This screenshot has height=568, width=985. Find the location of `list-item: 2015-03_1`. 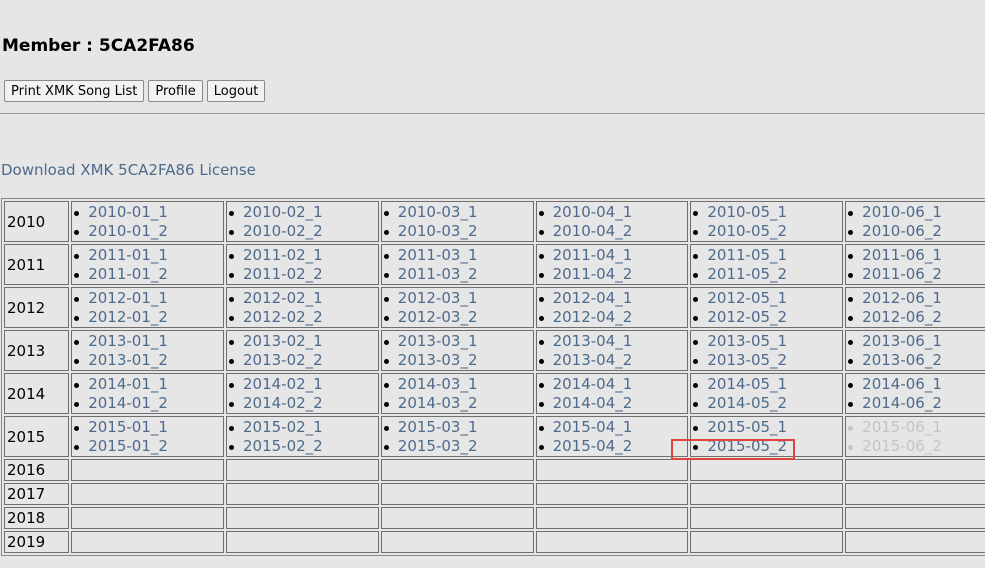

list-item: 2015-03_1 is located at coordinates (457, 427).